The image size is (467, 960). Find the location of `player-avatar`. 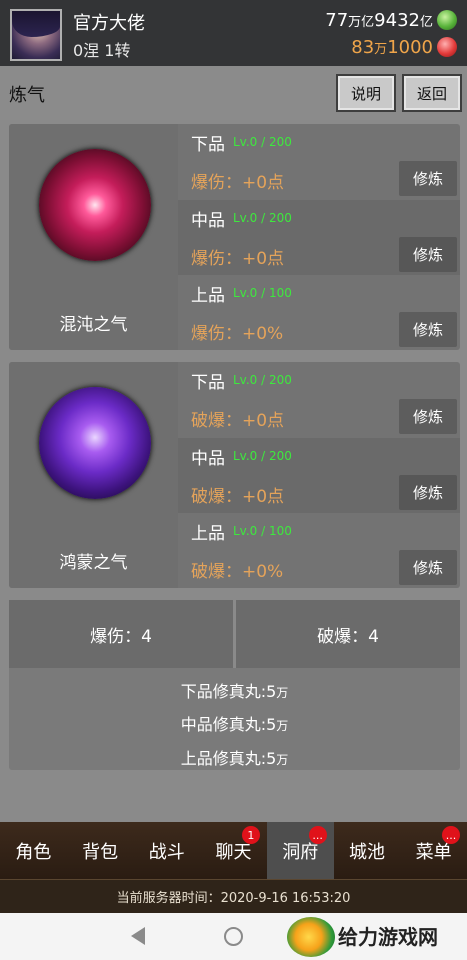

player-avatar is located at coordinates (36, 35).